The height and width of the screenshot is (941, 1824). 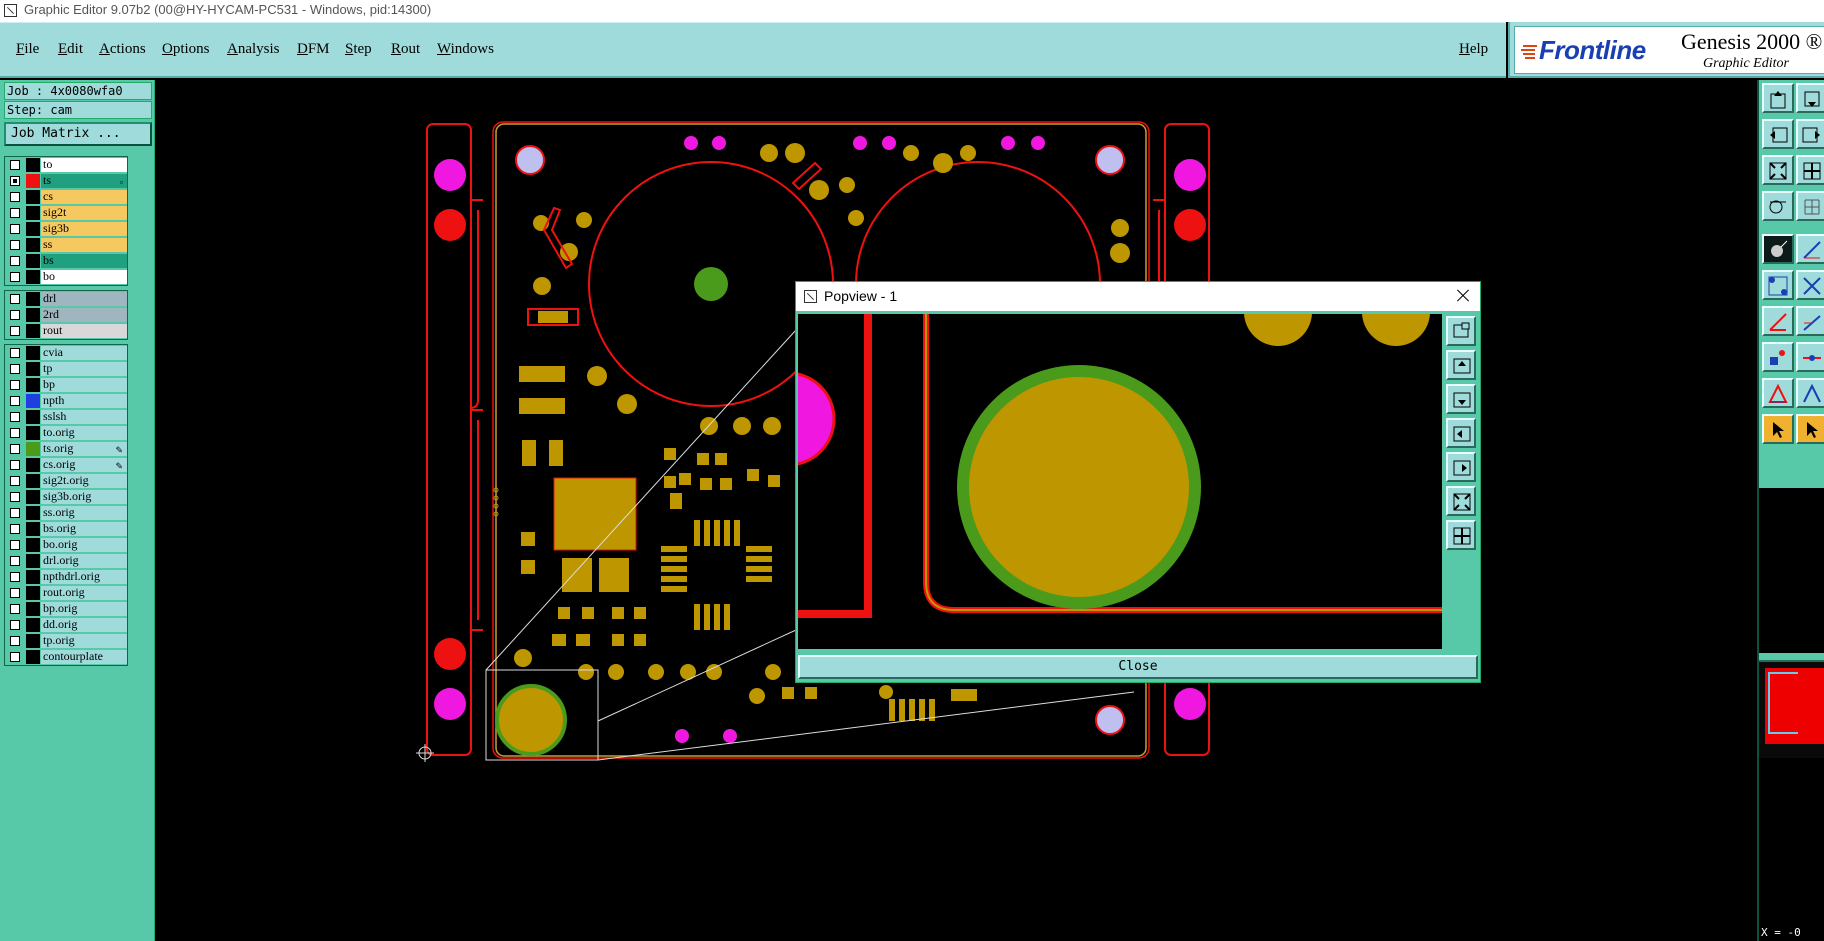 What do you see at coordinates (1461, 433) in the screenshot?
I see `popview-pan-left-button` at bounding box center [1461, 433].